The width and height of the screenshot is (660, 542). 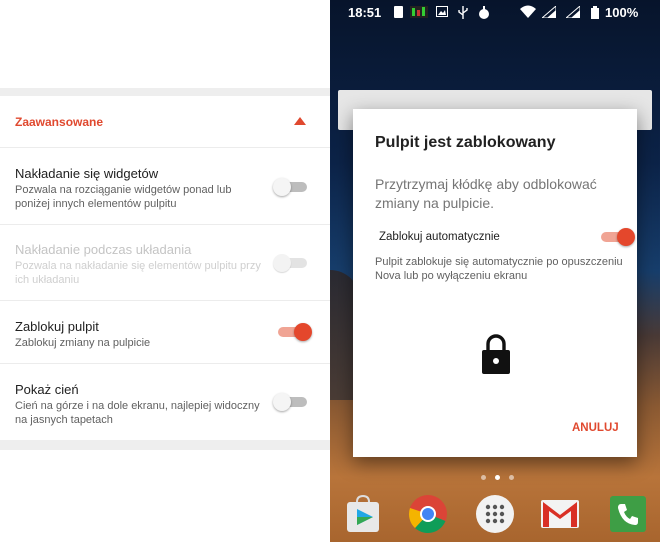 I want to click on setting-title: Zablokuj pulpit, so click(x=57, y=326).